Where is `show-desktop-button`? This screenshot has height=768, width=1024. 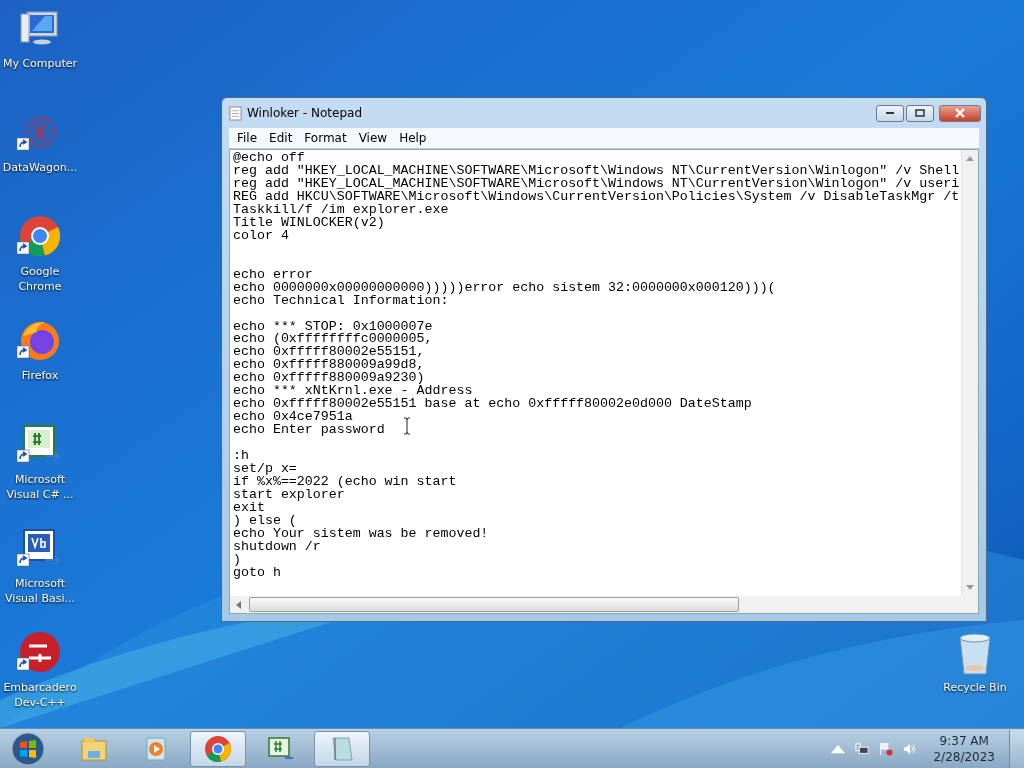 show-desktop-button is located at coordinates (1016, 748).